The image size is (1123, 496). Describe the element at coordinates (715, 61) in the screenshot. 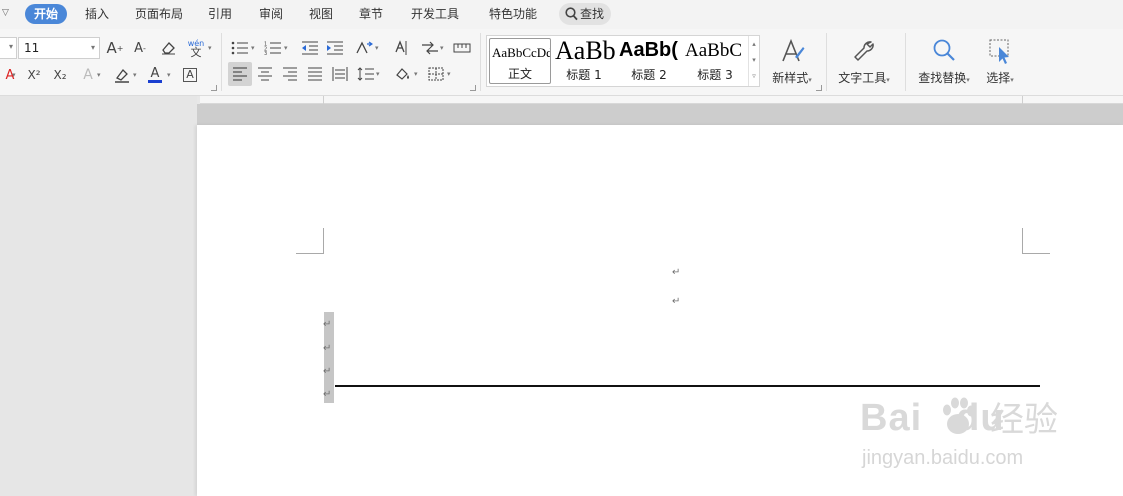

I see `style-heading-3: AaBbC 标题 3` at that location.